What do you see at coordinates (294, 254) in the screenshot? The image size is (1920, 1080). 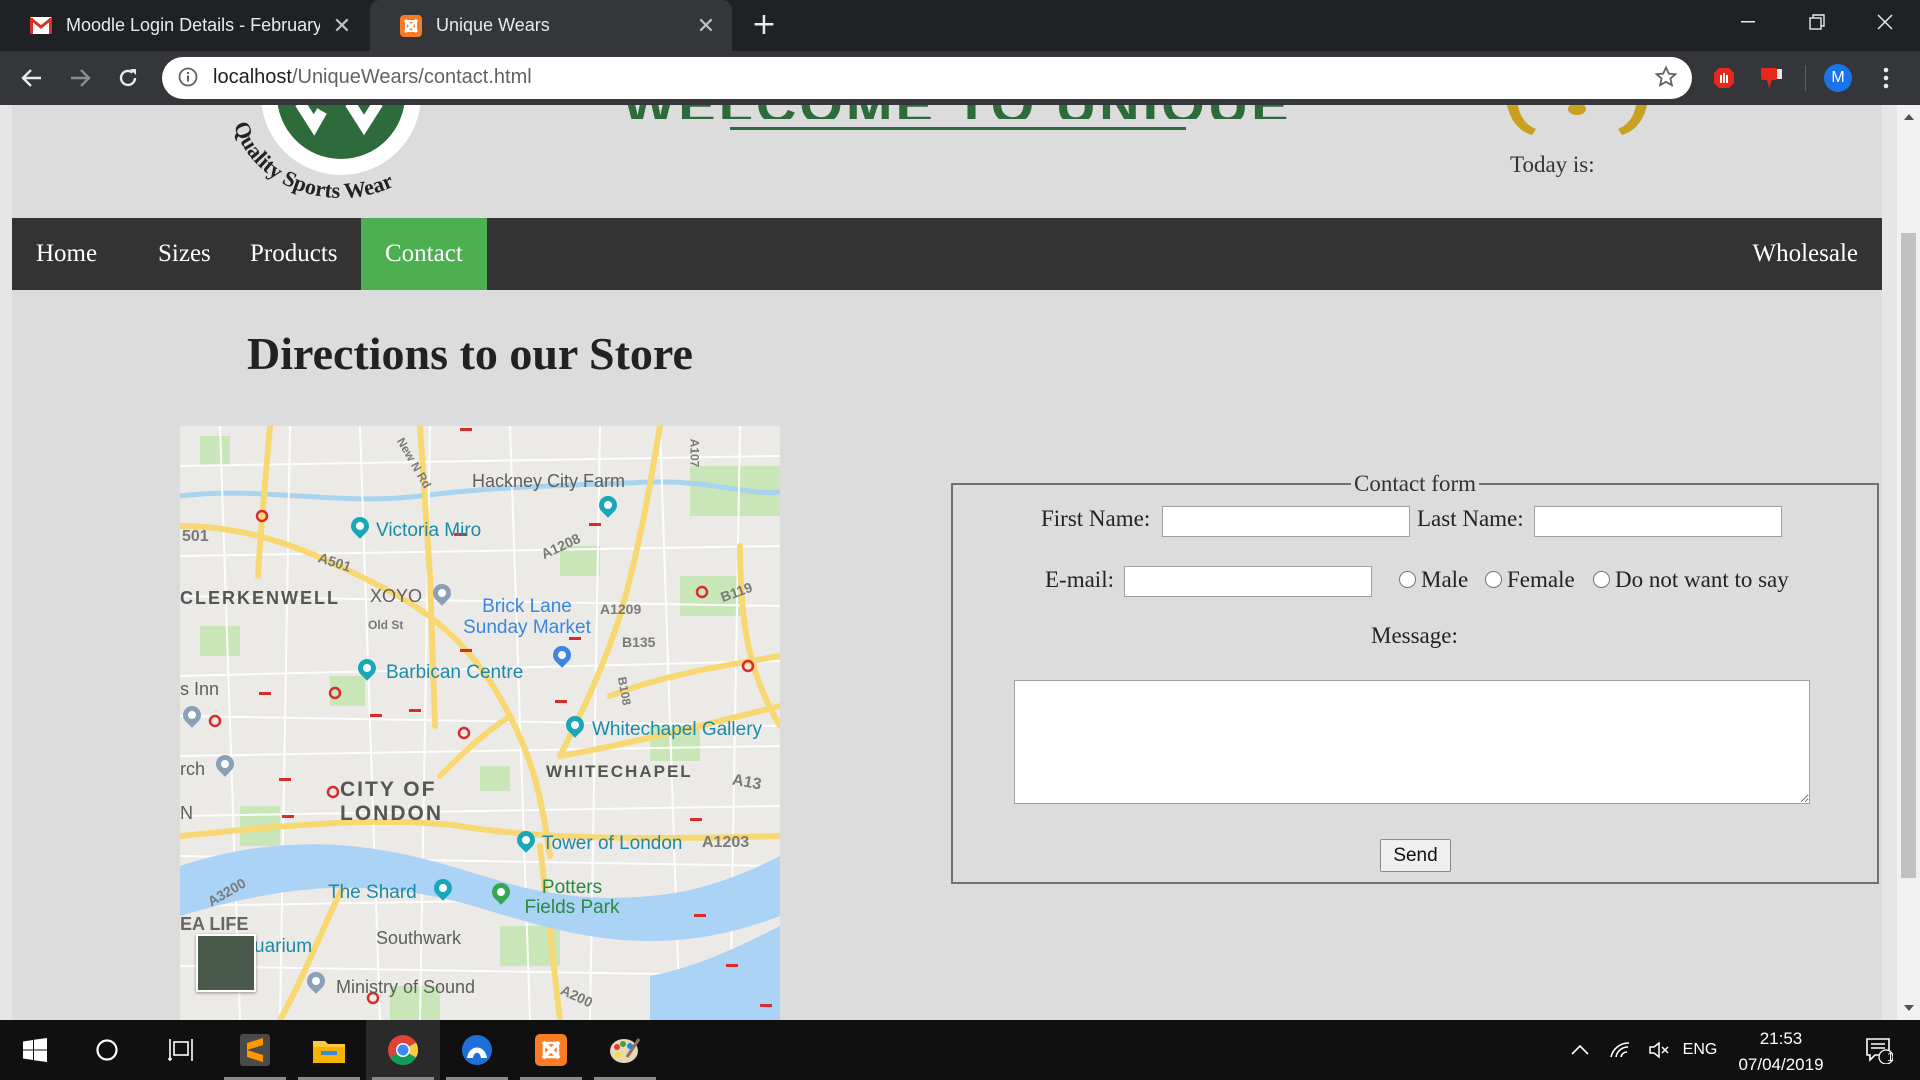 I see `nav-products: Products` at bounding box center [294, 254].